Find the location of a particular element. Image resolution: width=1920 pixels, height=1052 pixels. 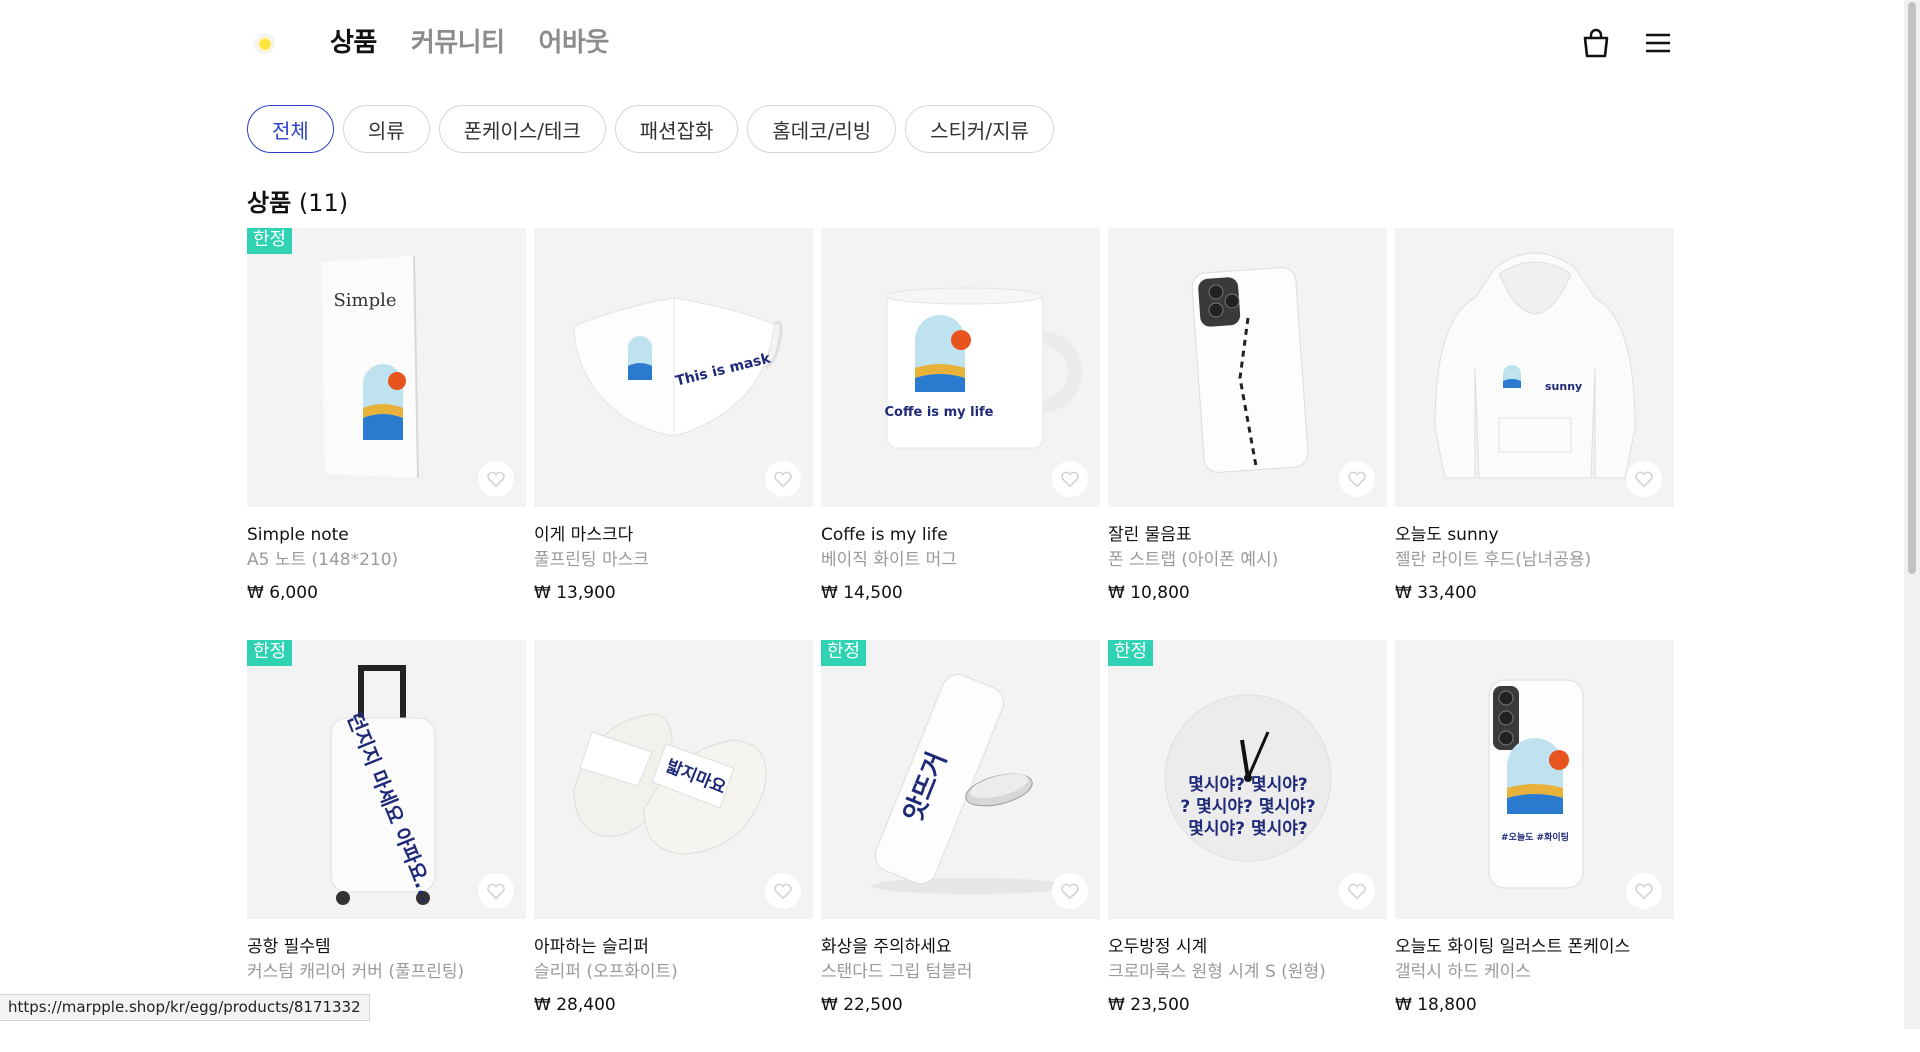

egg-logo is located at coordinates (264, 43).